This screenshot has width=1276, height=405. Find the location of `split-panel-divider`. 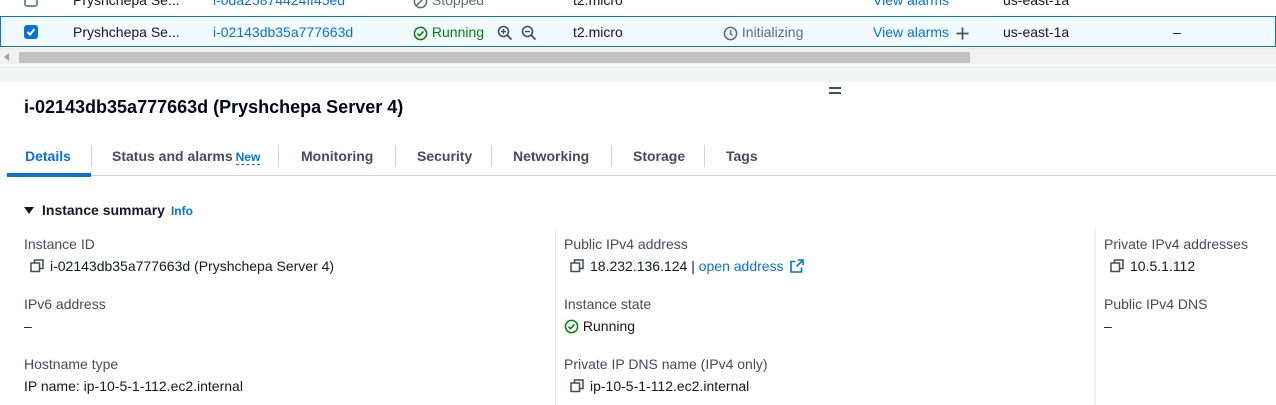

split-panel-divider is located at coordinates (638, 74).